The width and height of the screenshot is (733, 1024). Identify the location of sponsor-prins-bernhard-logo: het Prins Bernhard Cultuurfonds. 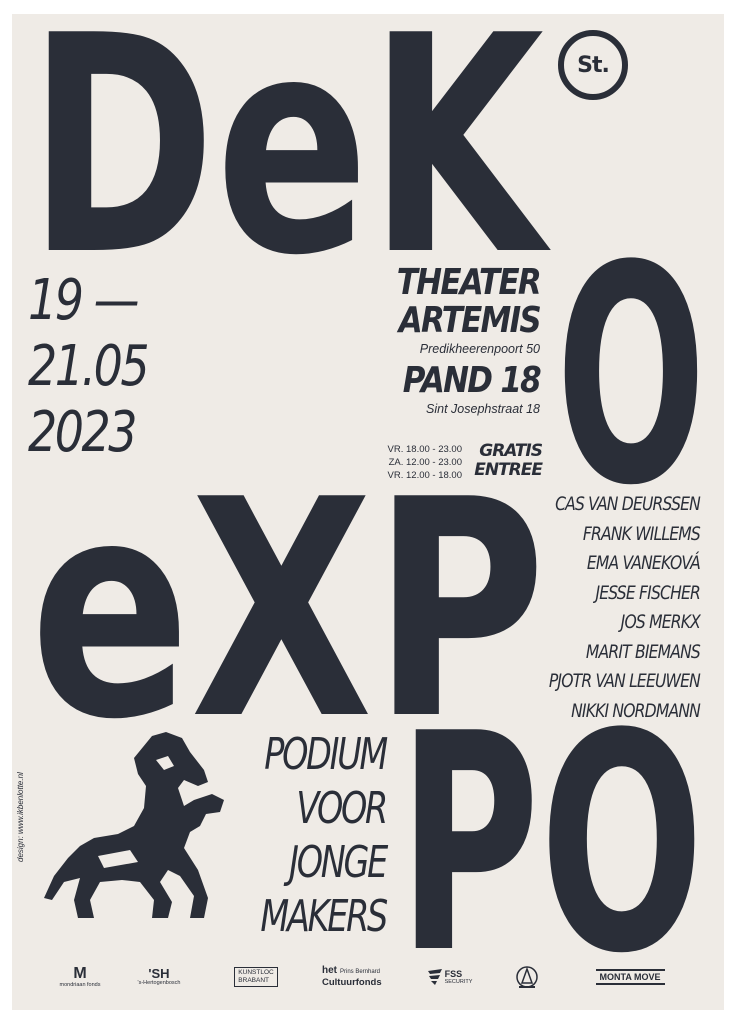
(357, 977).